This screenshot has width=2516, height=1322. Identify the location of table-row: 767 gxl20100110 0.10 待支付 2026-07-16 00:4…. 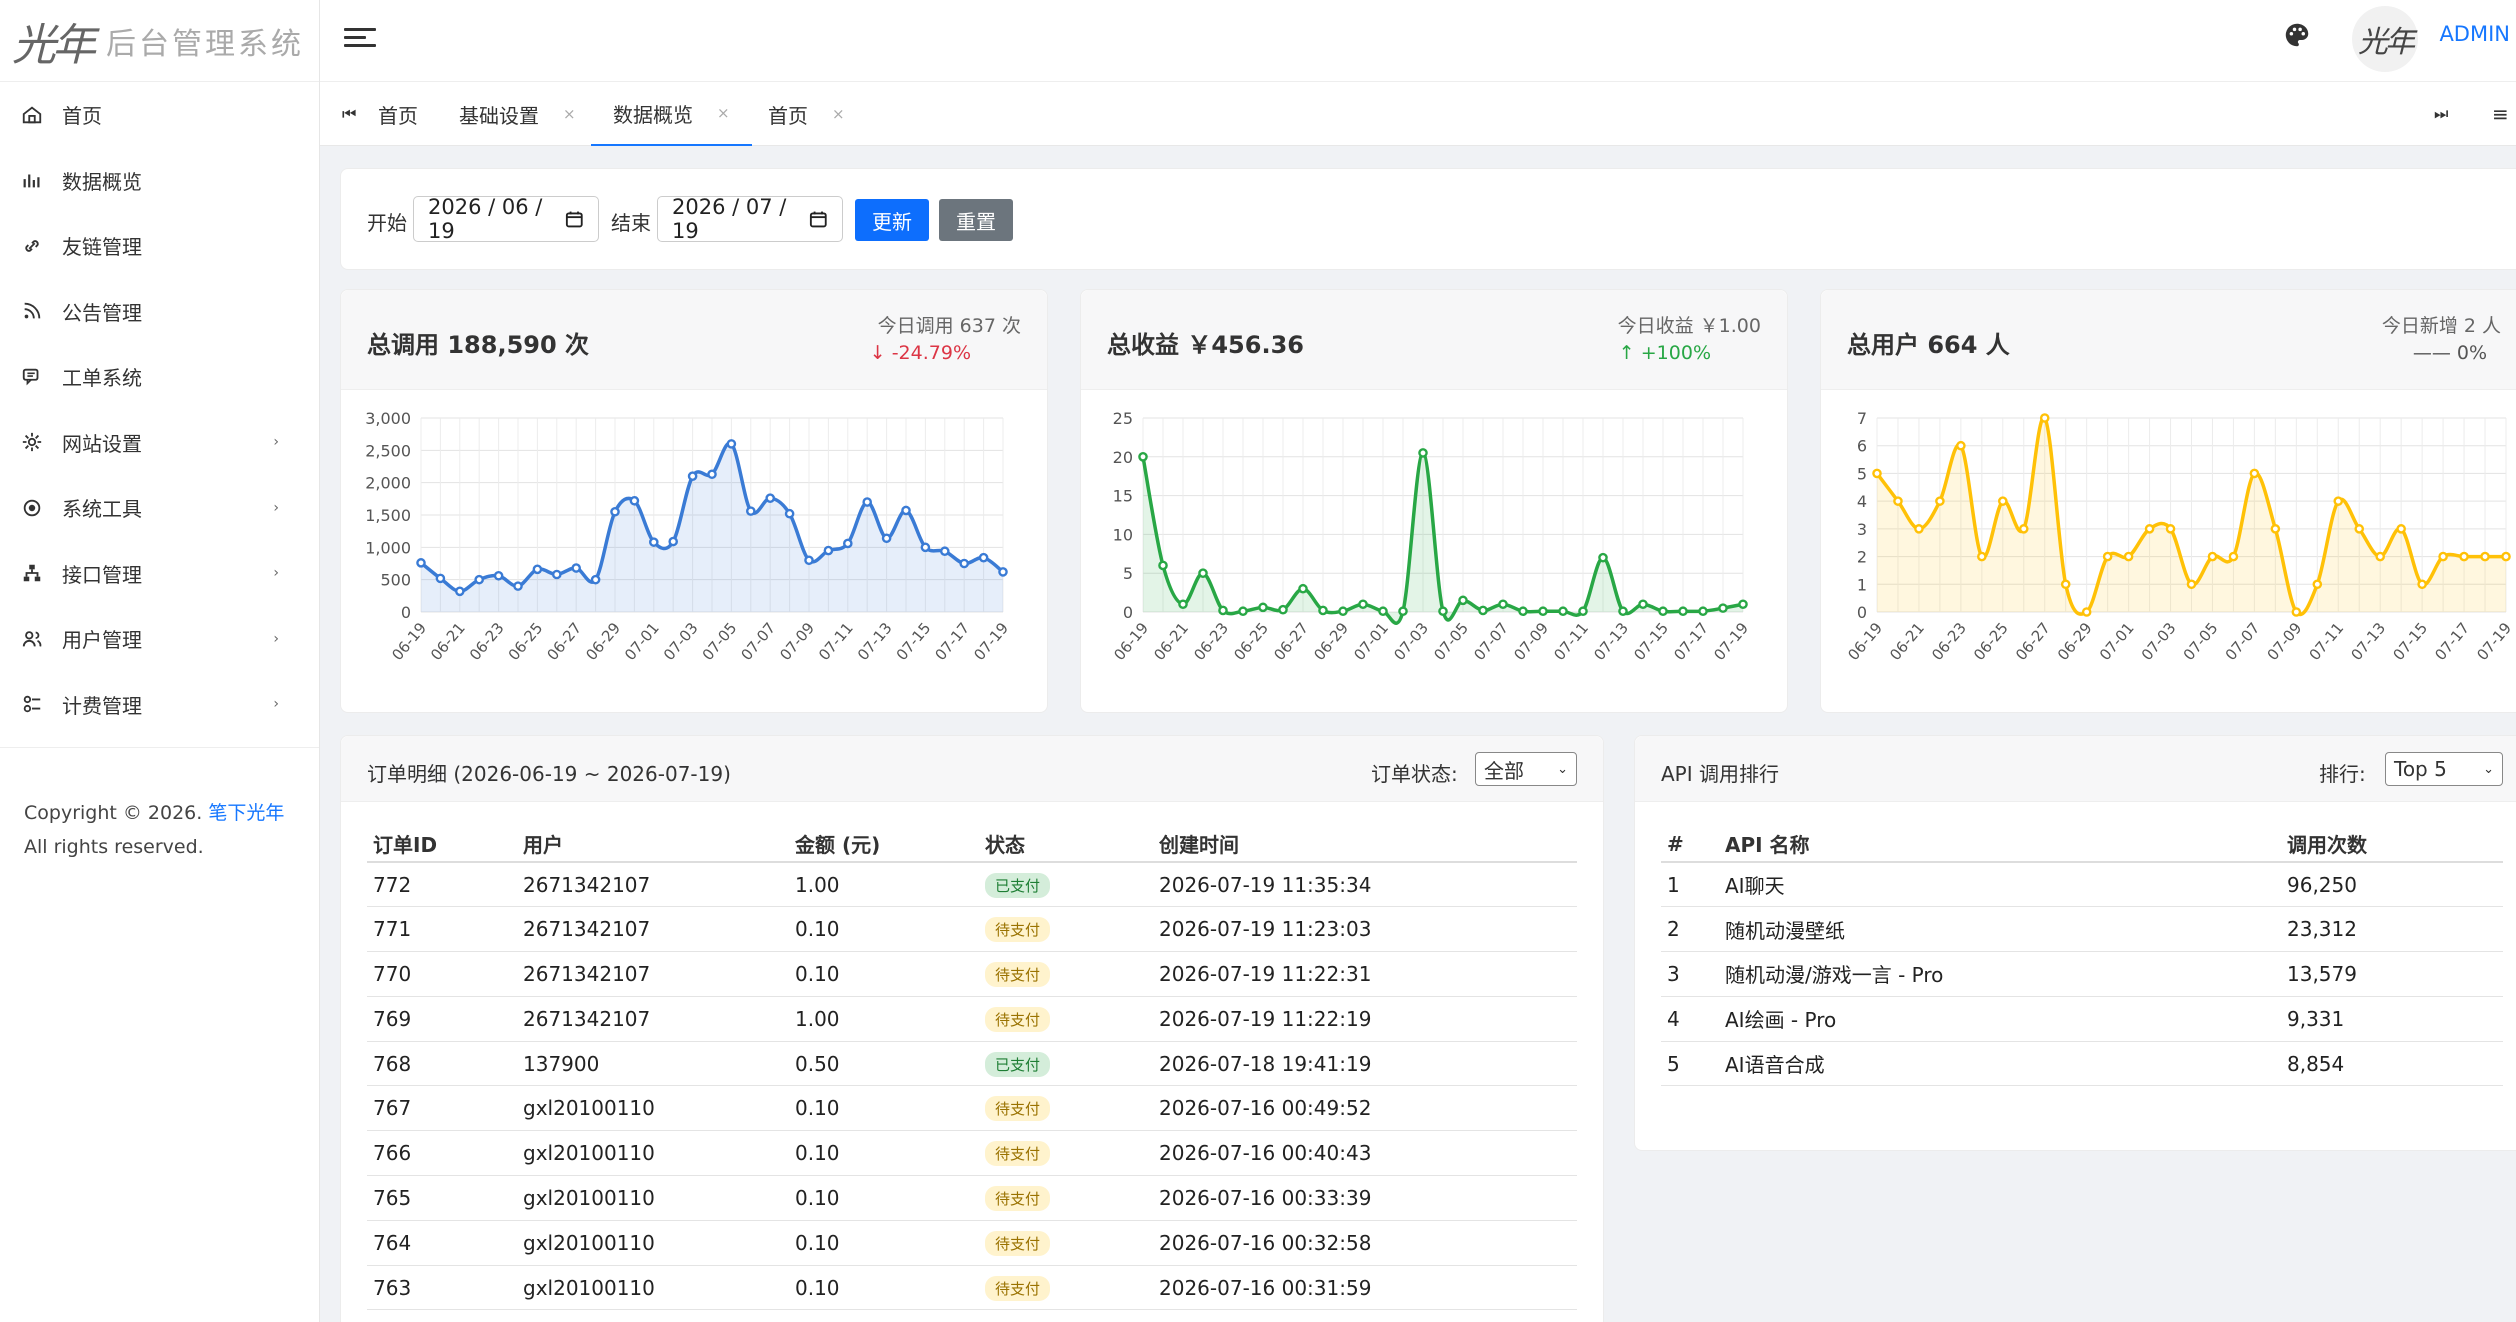
(972, 1108).